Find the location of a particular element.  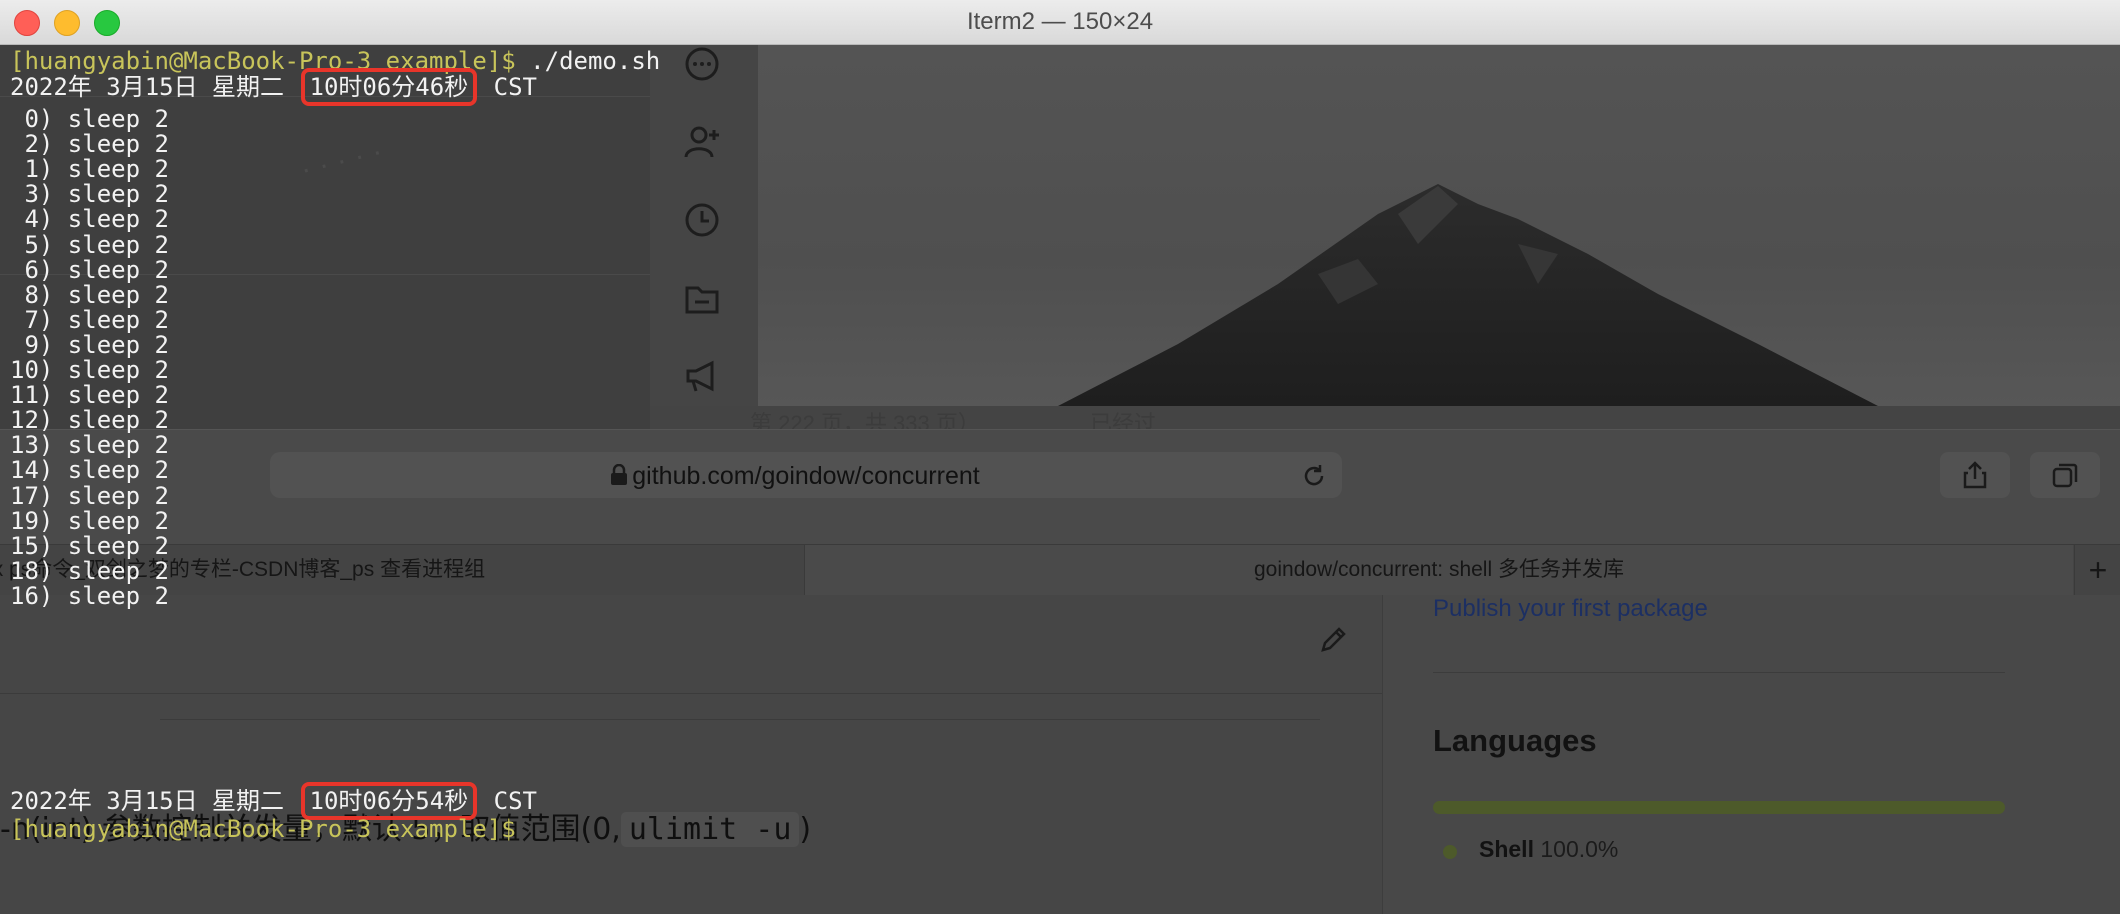

job-line: 16) sleep 2 is located at coordinates (89, 595).